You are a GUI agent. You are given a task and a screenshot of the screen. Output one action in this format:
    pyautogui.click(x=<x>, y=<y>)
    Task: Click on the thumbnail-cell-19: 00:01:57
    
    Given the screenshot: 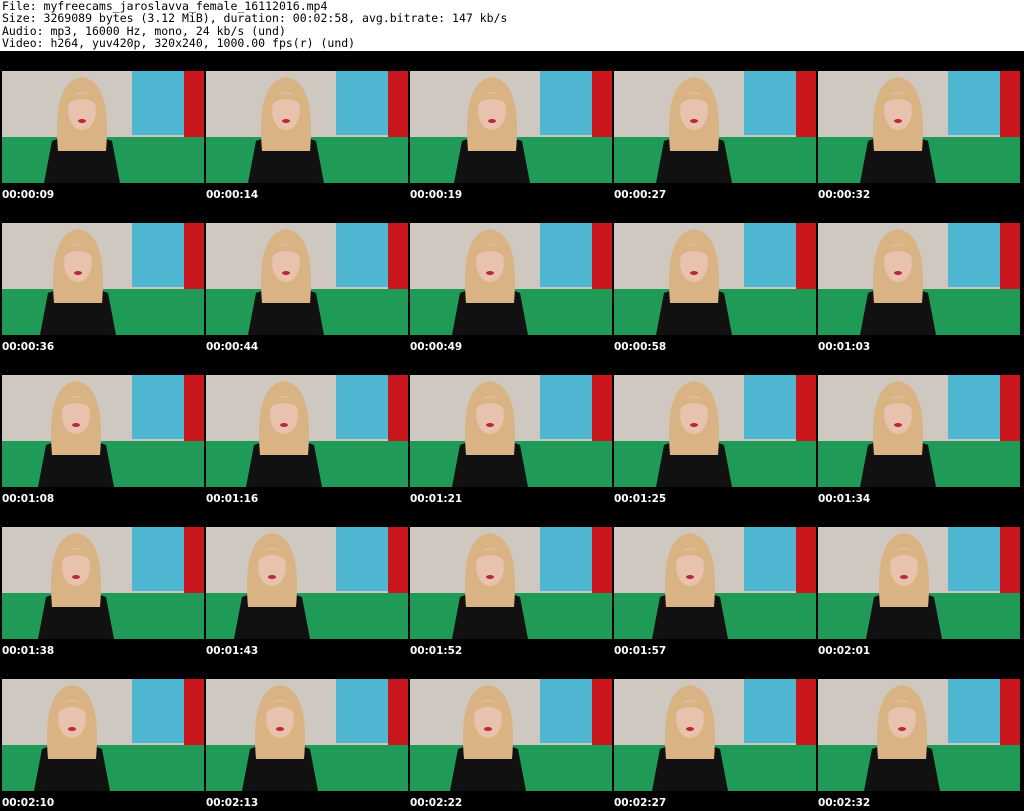 What is the action you would take?
    pyautogui.click(x=714, y=583)
    